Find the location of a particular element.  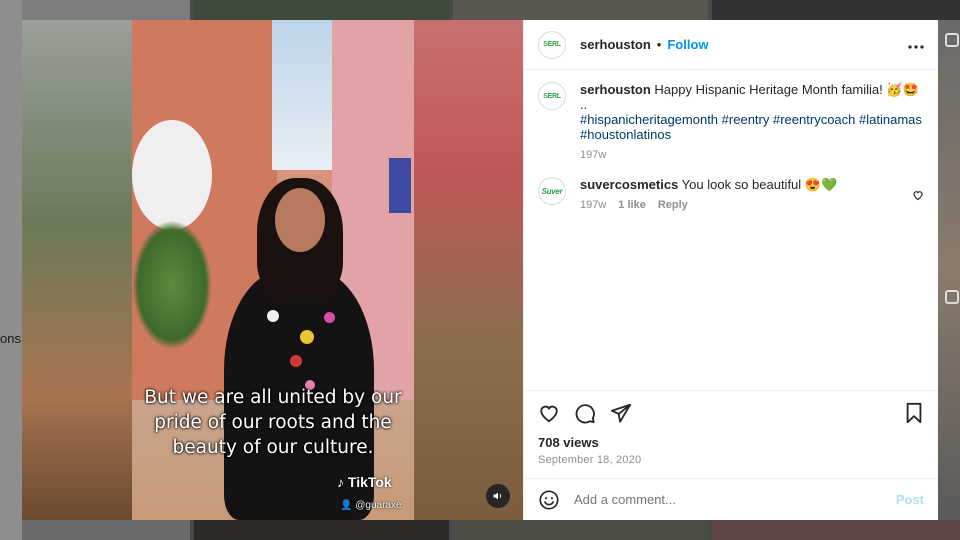

video-caption-line: beauty of our culture. is located at coordinates (273, 447).